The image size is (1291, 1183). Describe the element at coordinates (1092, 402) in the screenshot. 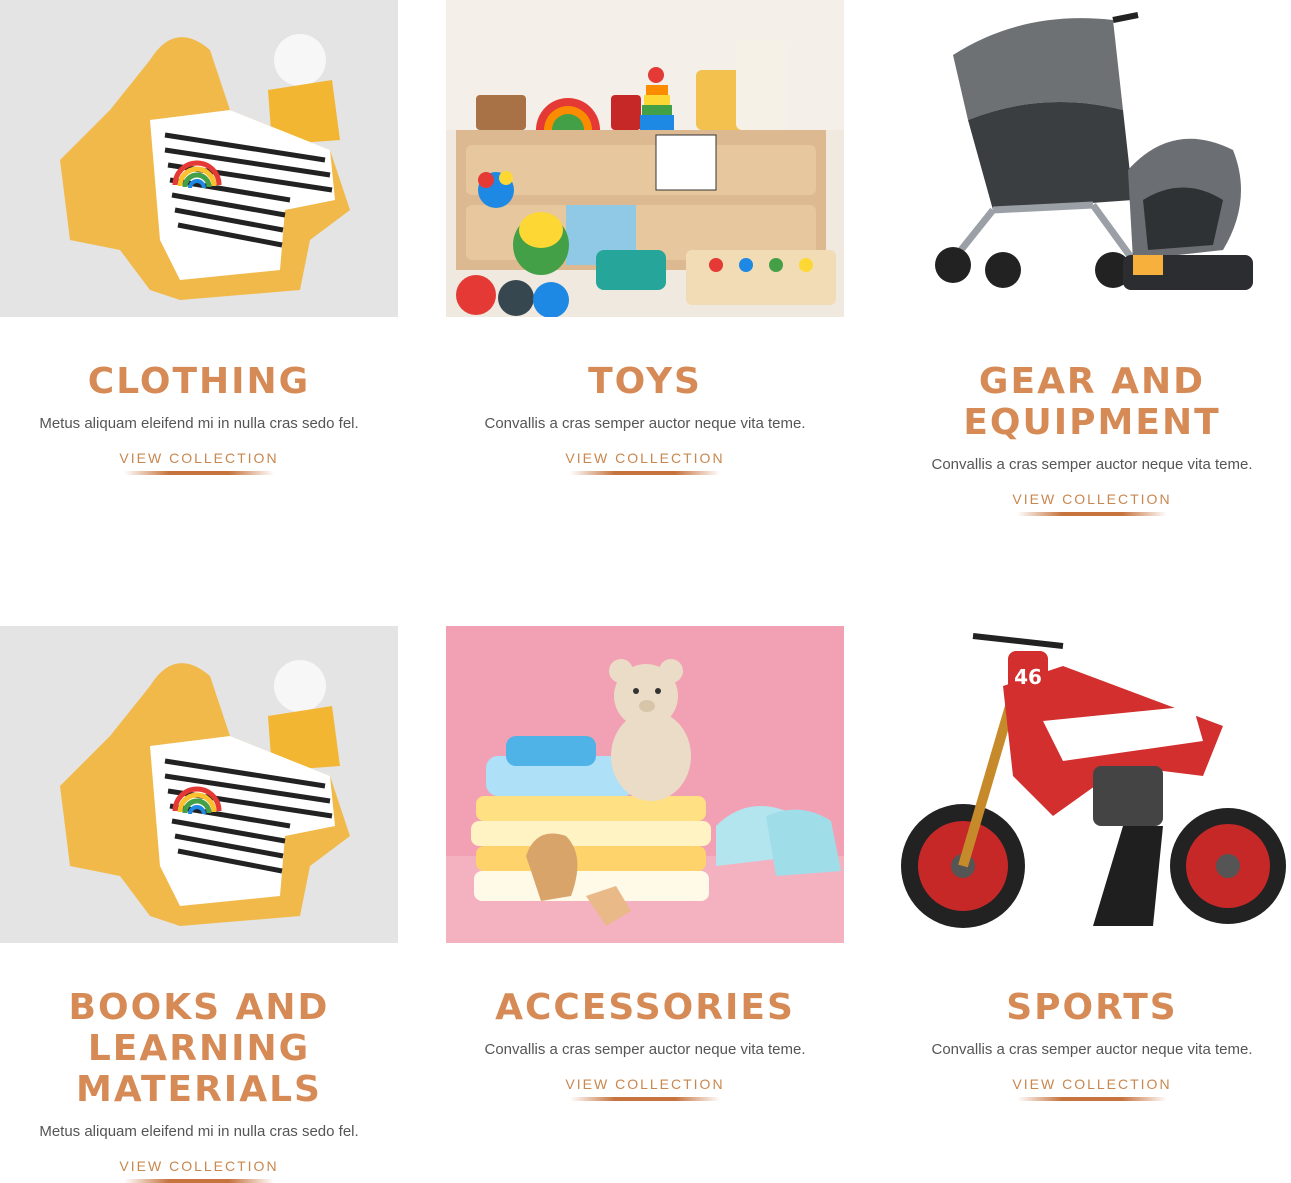

I see `card-title: GEAR AND EQUIPMENT` at that location.